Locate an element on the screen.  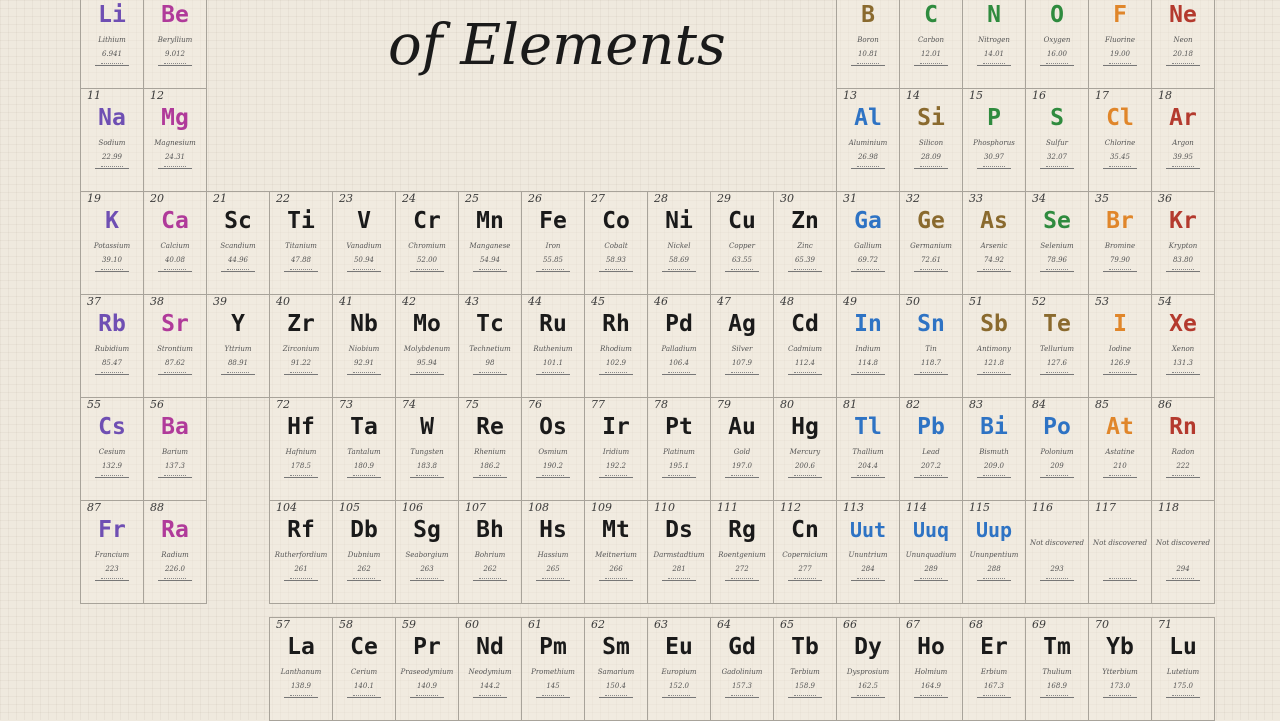
element-cell-re: 75 Re Rhenium 186.2 is located at coordinates (490, 449).